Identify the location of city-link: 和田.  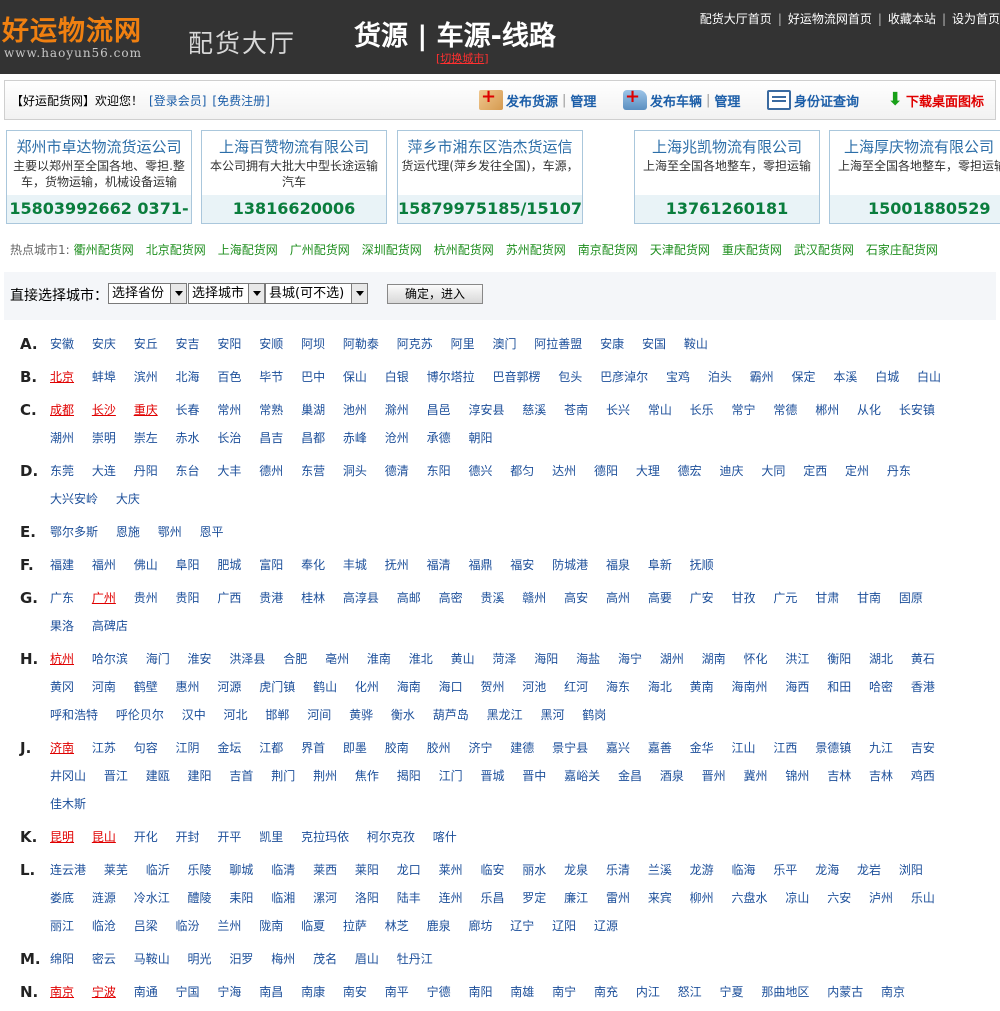
(839, 687).